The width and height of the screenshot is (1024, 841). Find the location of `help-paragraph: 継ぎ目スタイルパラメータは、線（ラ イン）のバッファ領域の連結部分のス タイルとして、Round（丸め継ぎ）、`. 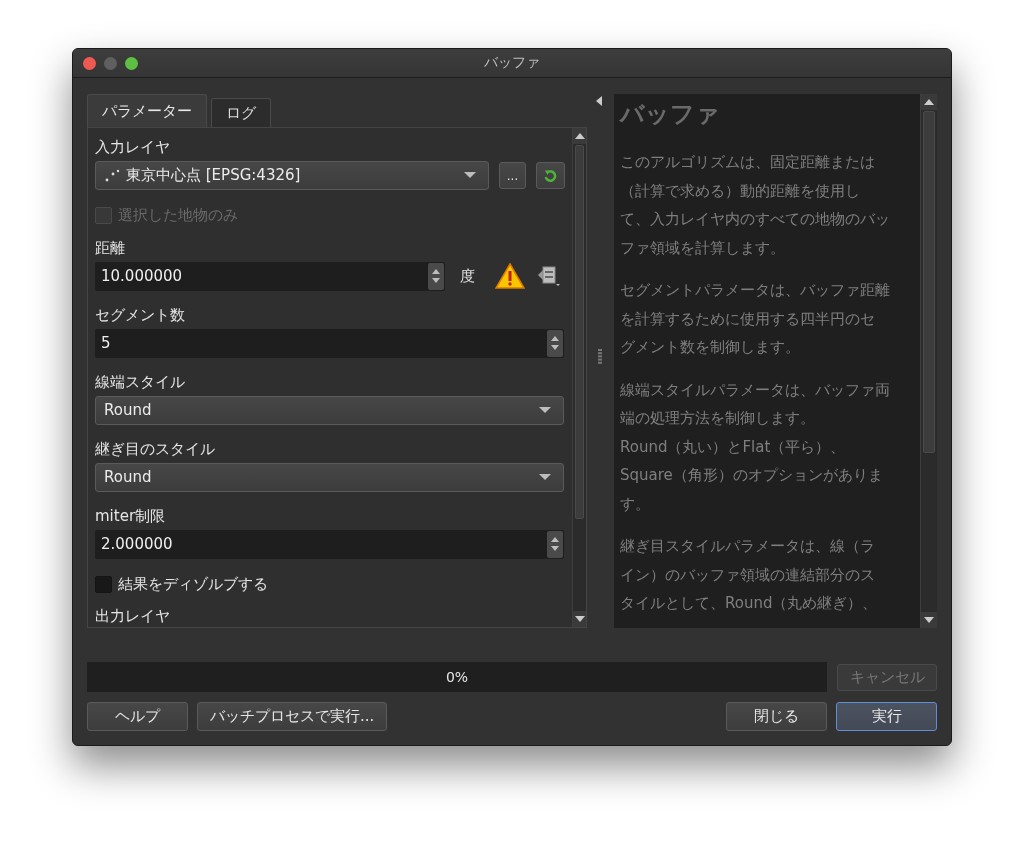

help-paragraph: 継ぎ目スタイルパラメータは、線（ラ イン）のバッファ領域の連結部分のス タイルとして、Round（丸め継ぎ）、 is located at coordinates (749, 575).